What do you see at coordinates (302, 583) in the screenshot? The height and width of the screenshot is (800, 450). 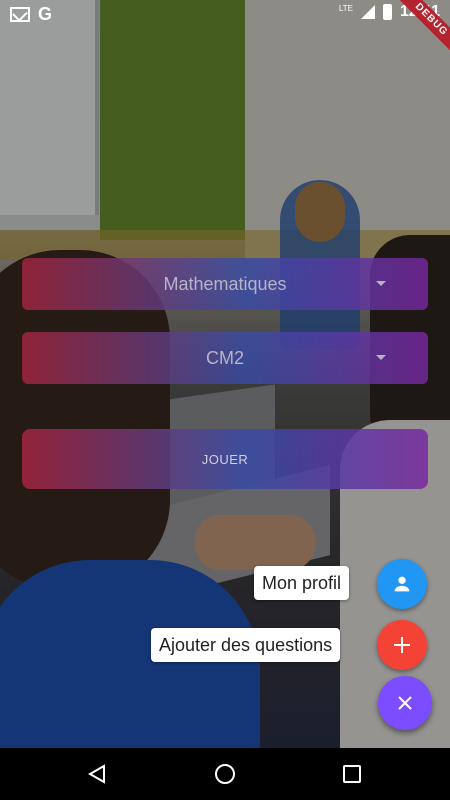 I see `profile-label: Mon profil` at bounding box center [302, 583].